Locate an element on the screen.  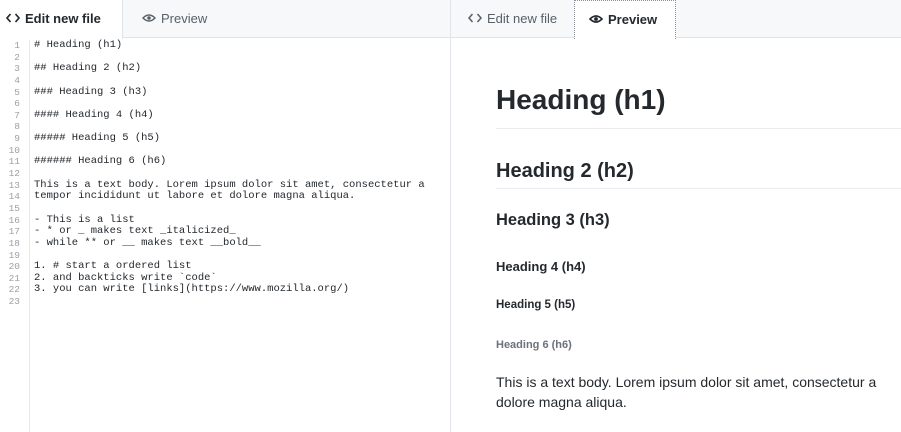
preview-heading-5: Heading 5 (h5) is located at coordinates (536, 305).